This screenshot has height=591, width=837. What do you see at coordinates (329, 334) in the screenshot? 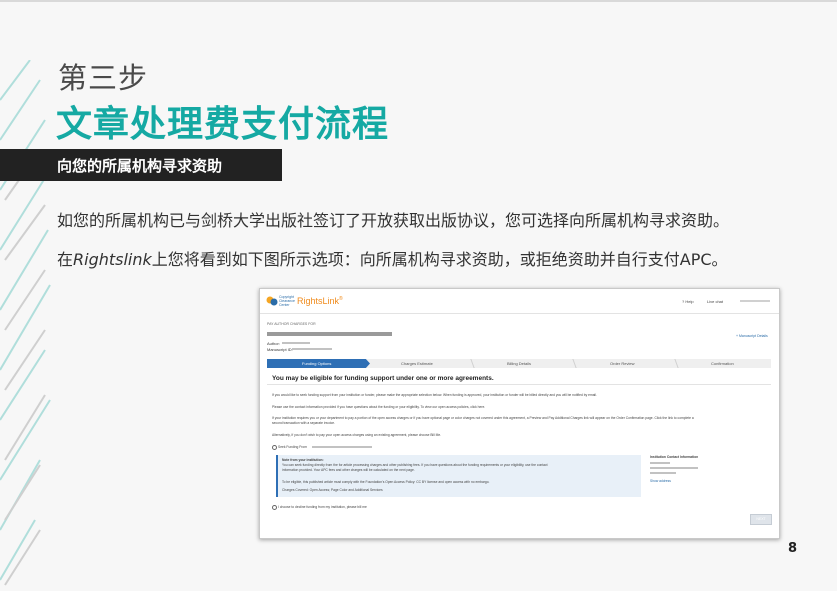
I see `article-title-redacted` at bounding box center [329, 334].